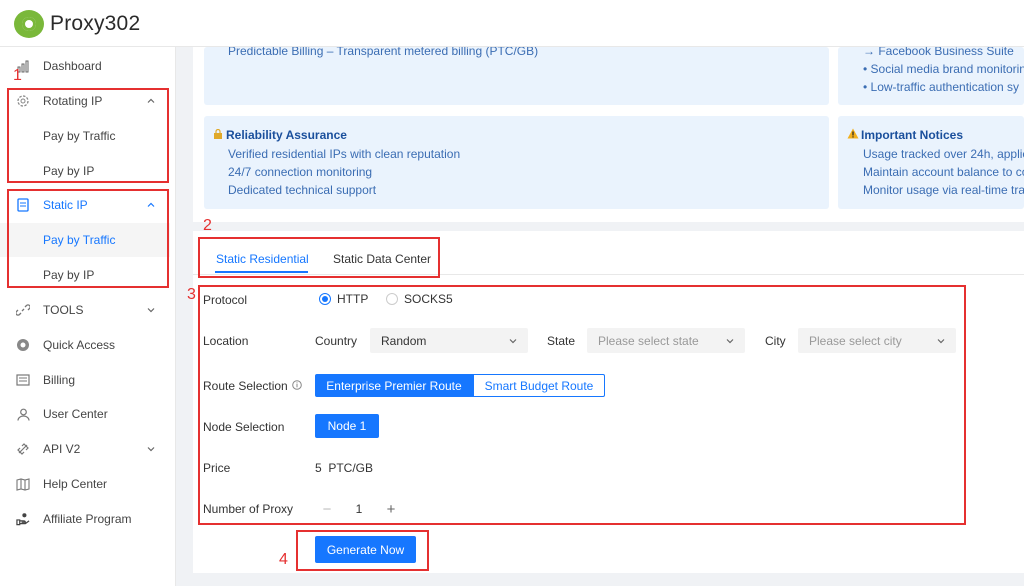 Image resolution: width=1024 pixels, height=586 pixels. Describe the element at coordinates (943, 172) in the screenshot. I see `notice-line: Maintain account balance to co` at that location.